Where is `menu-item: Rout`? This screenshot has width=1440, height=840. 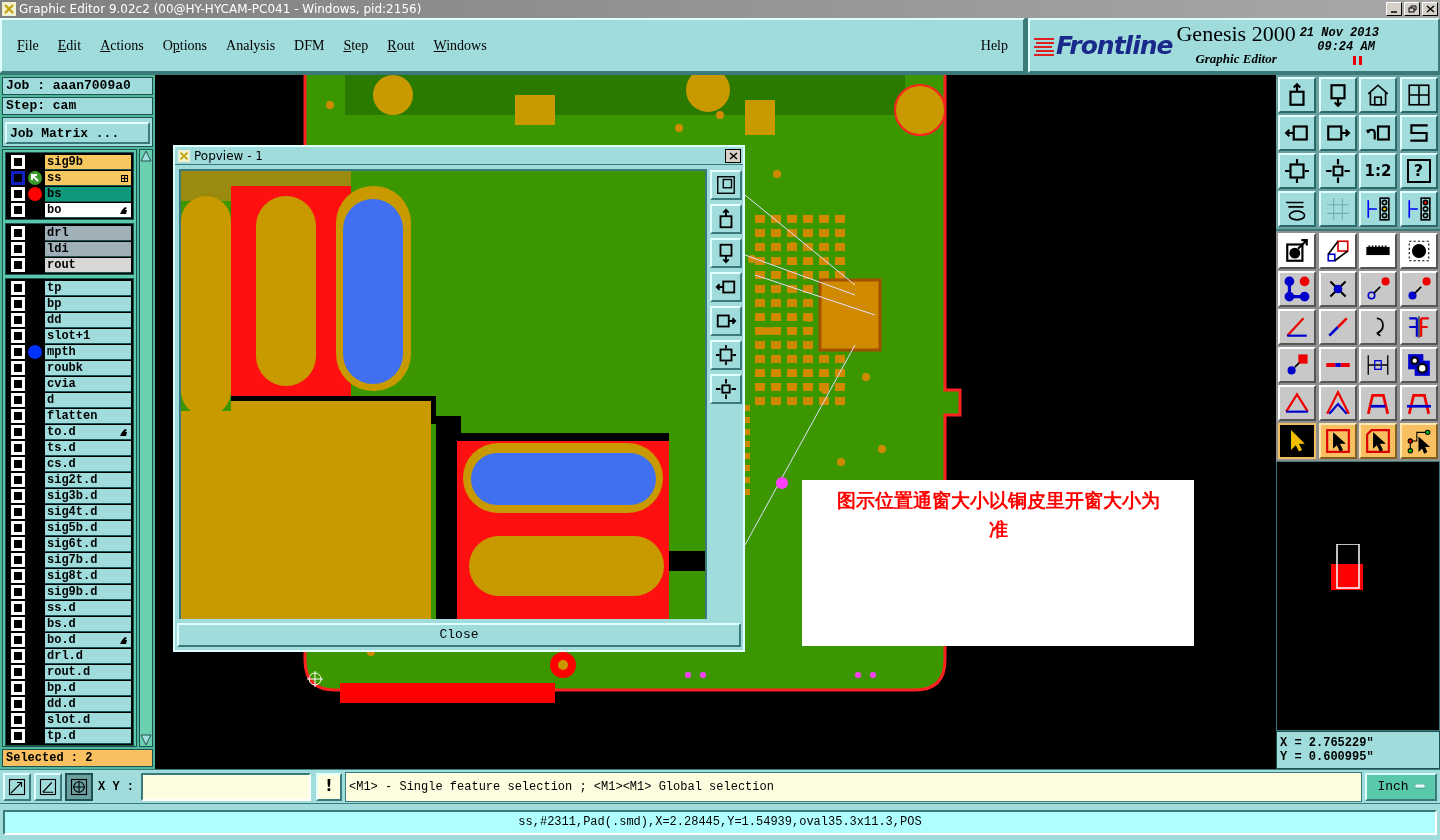
menu-item: Rout is located at coordinates (401, 45).